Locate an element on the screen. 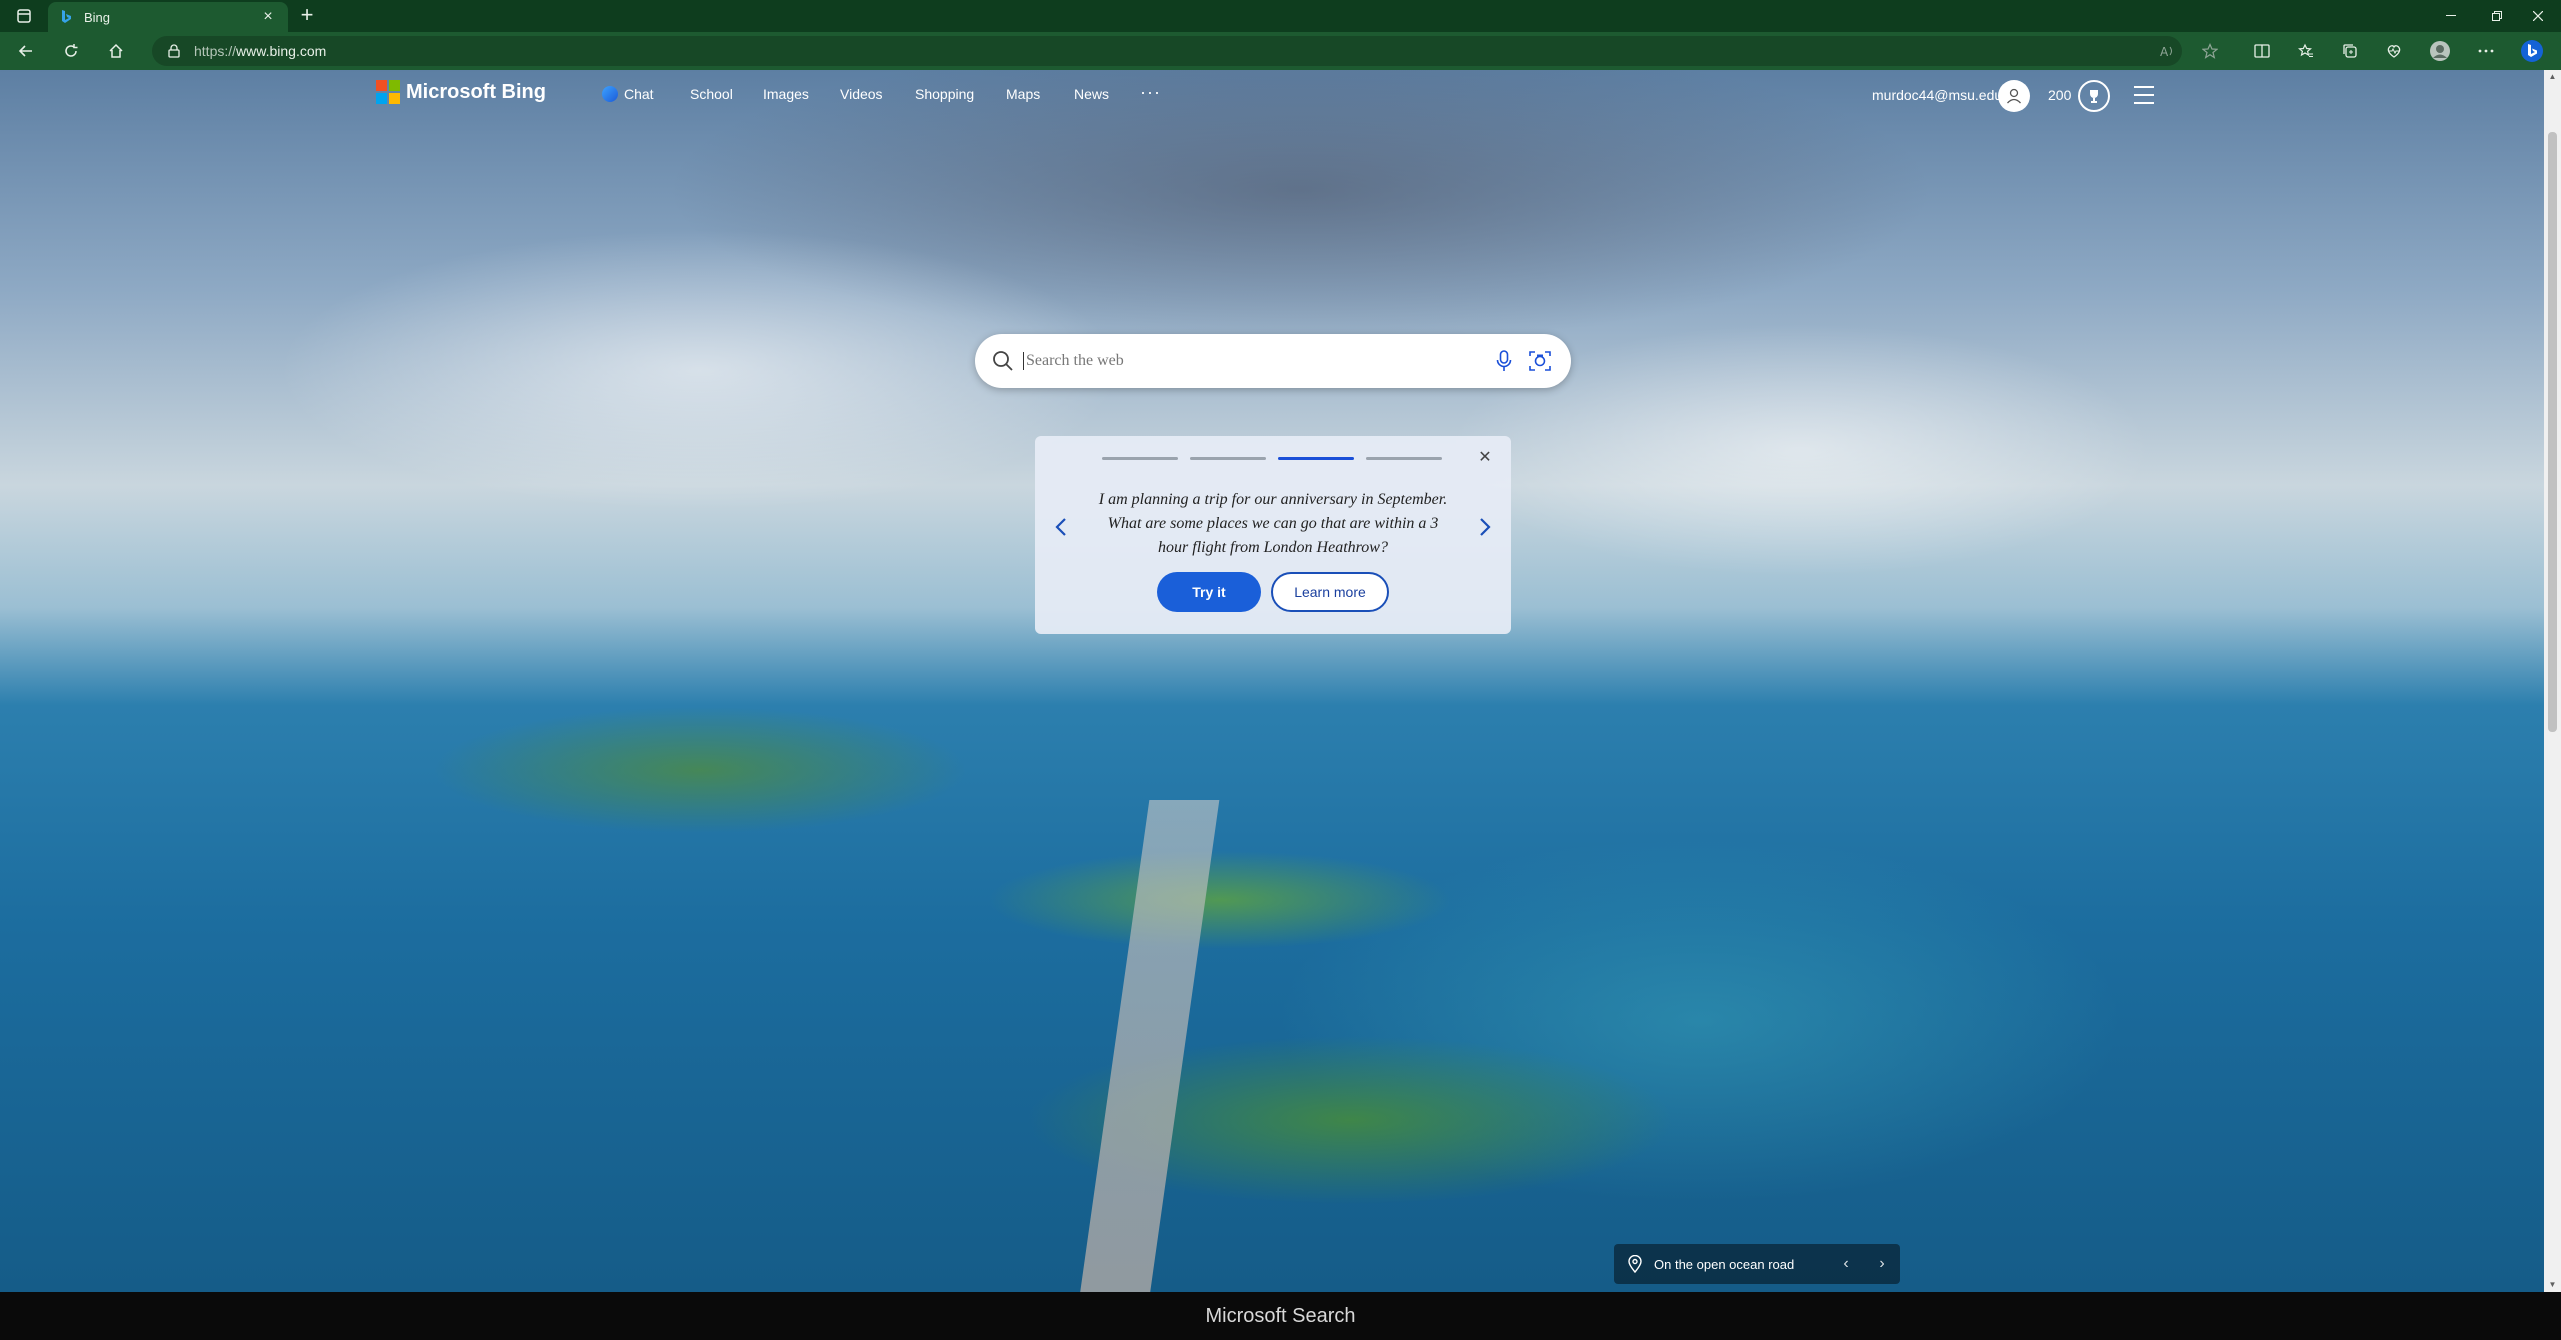  browser-toolbar: https://www.bing.com A is located at coordinates (1280, 51).